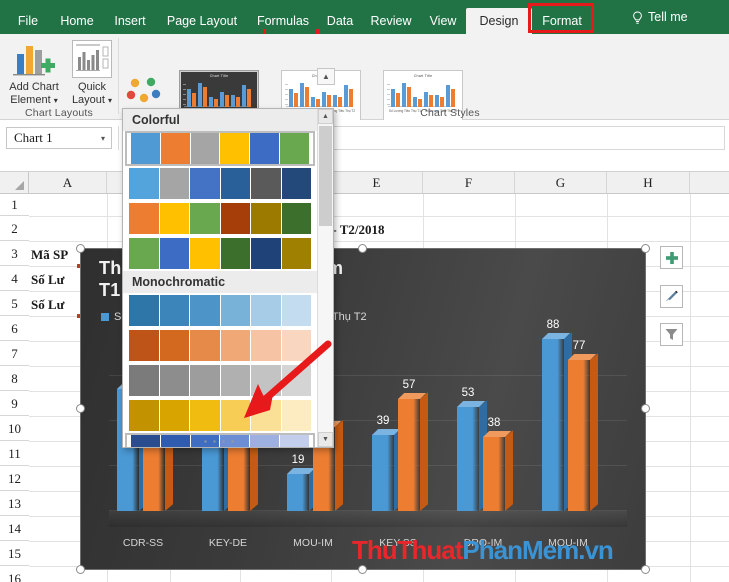  Describe the element at coordinates (14, 205) in the screenshot. I see `row-header-1: 1` at that location.